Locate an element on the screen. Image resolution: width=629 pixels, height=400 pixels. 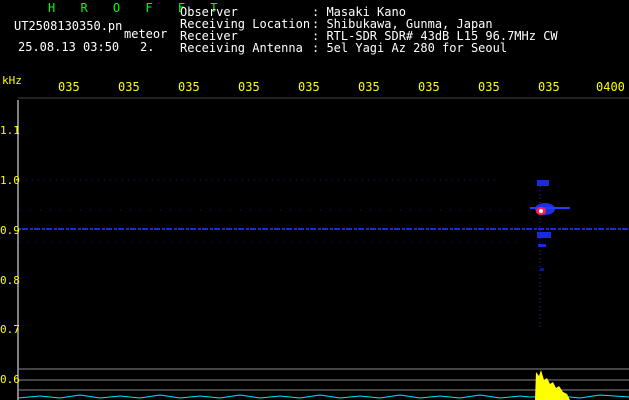
x-tick-9: 035 is located at coordinates (549, 87).